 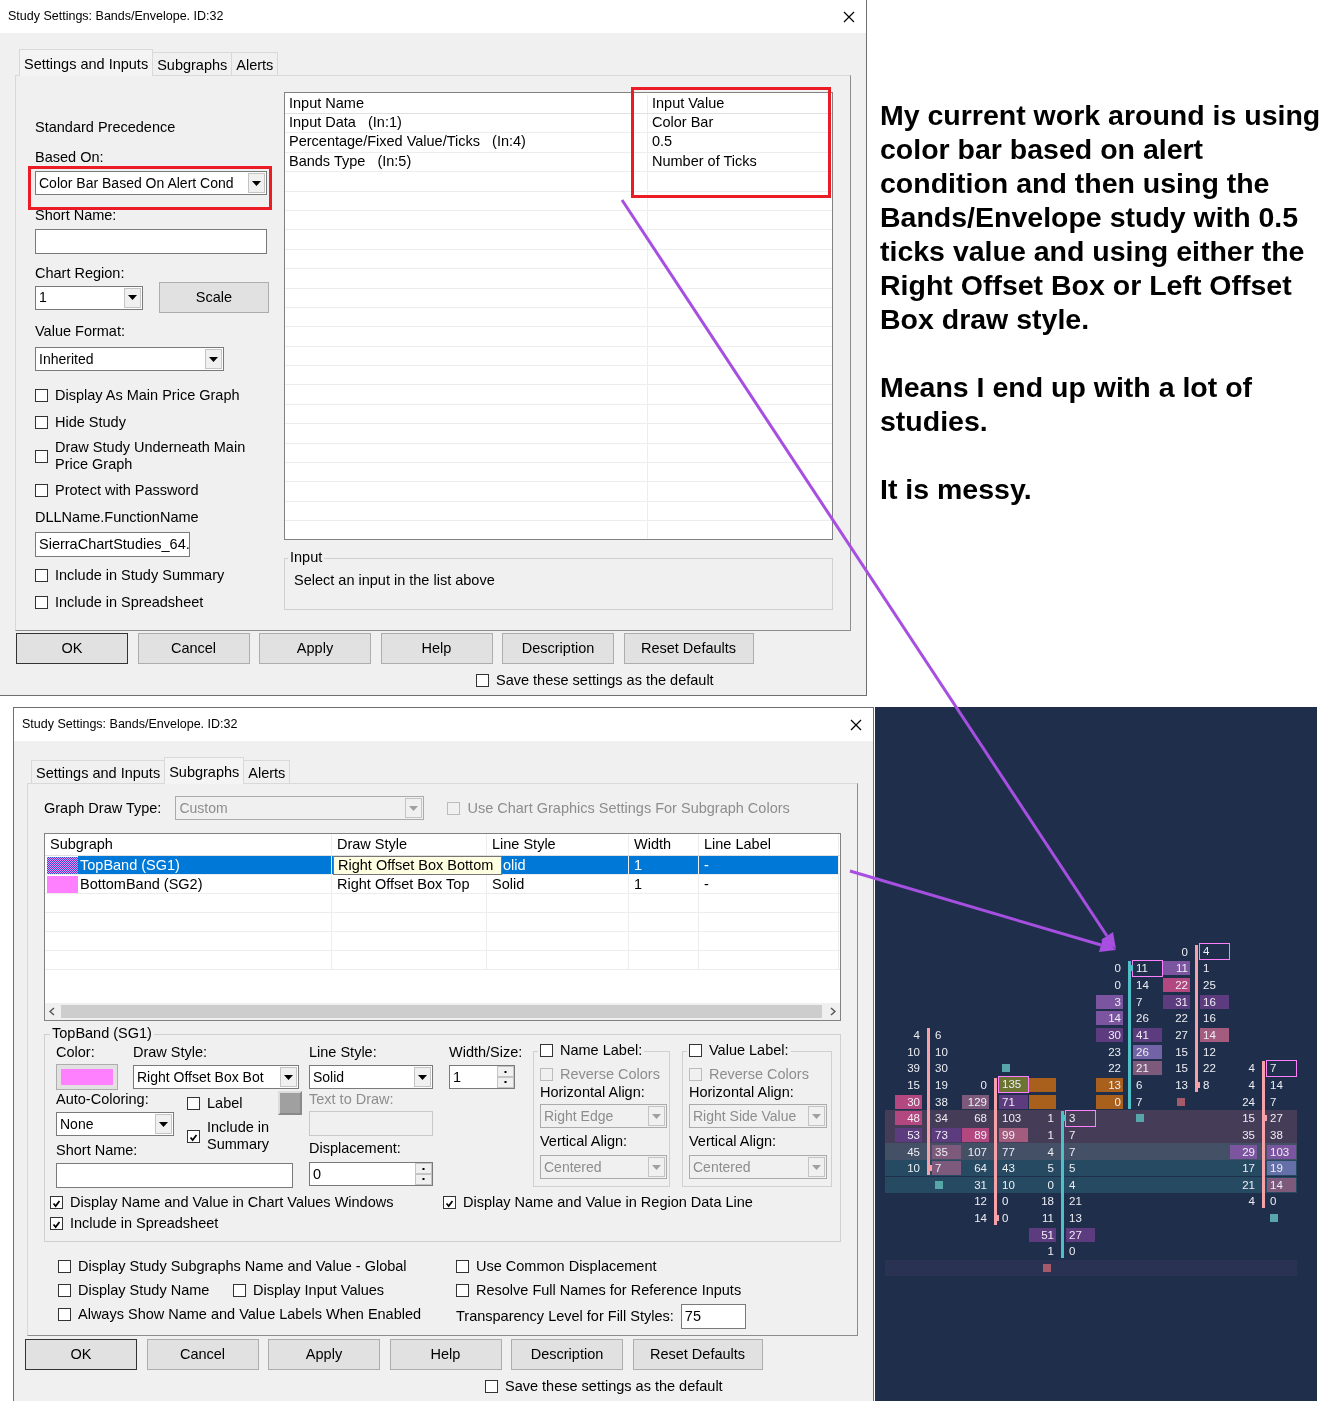 What do you see at coordinates (466, 123) in the screenshot?
I see `table-cell: Input Data (In:1)` at bounding box center [466, 123].